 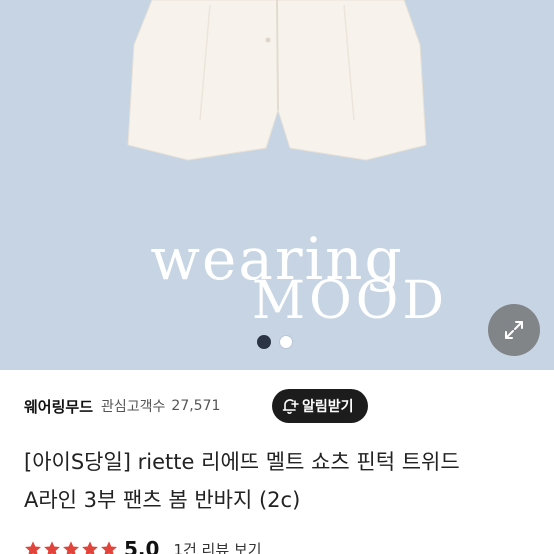 I want to click on follower-count: 27,571, so click(x=196, y=406).